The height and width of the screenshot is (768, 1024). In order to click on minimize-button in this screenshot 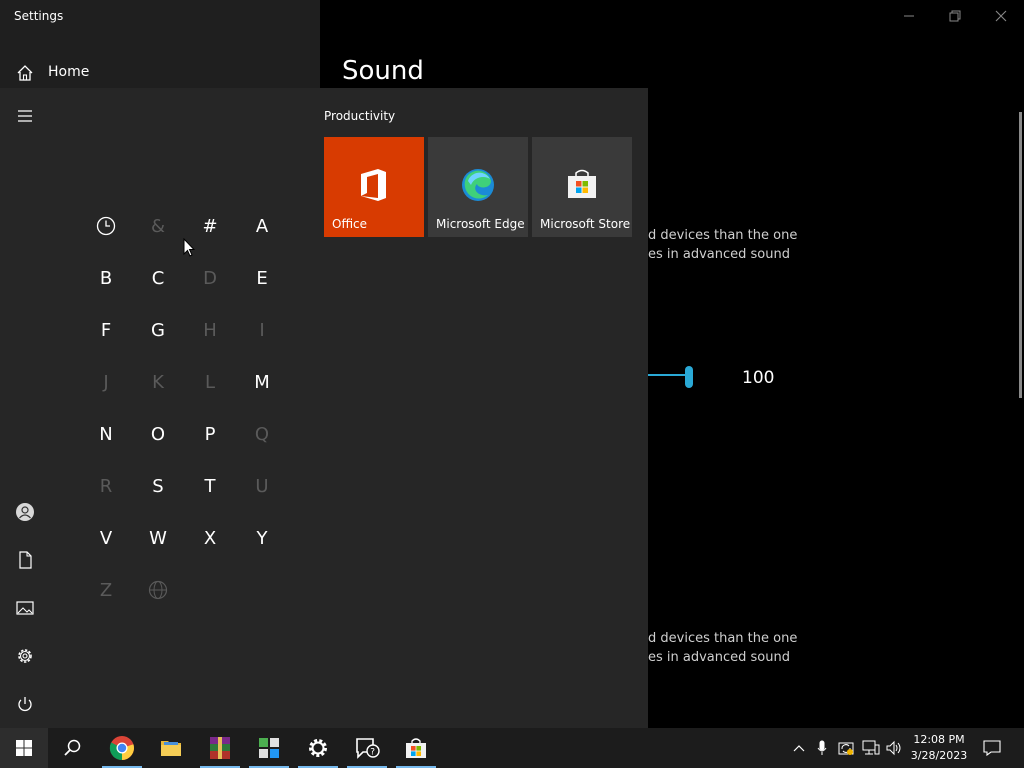, I will do `click(909, 16)`.